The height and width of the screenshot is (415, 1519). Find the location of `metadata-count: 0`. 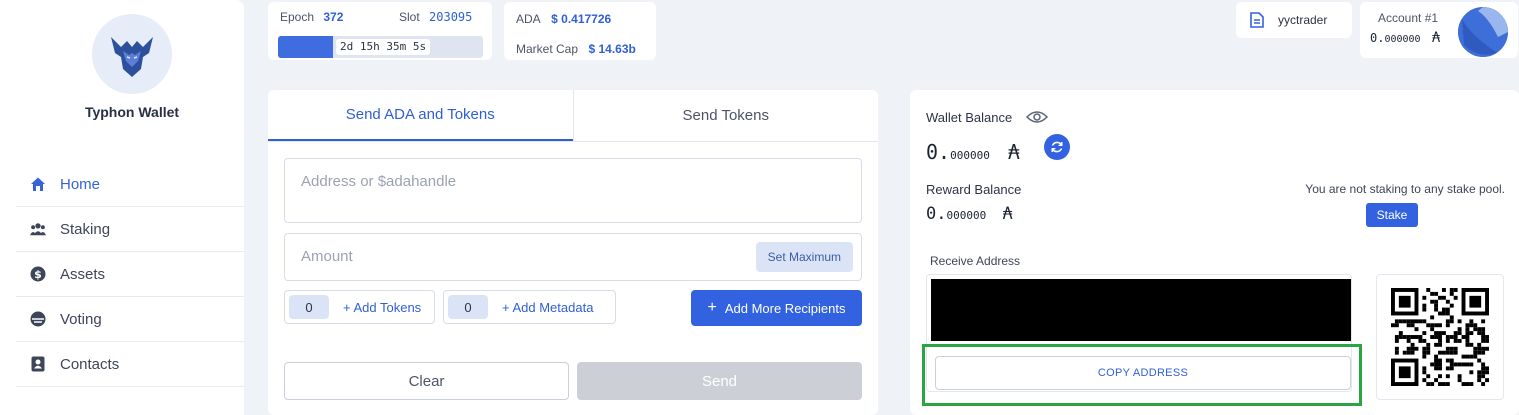

metadata-count: 0 is located at coordinates (468, 307).